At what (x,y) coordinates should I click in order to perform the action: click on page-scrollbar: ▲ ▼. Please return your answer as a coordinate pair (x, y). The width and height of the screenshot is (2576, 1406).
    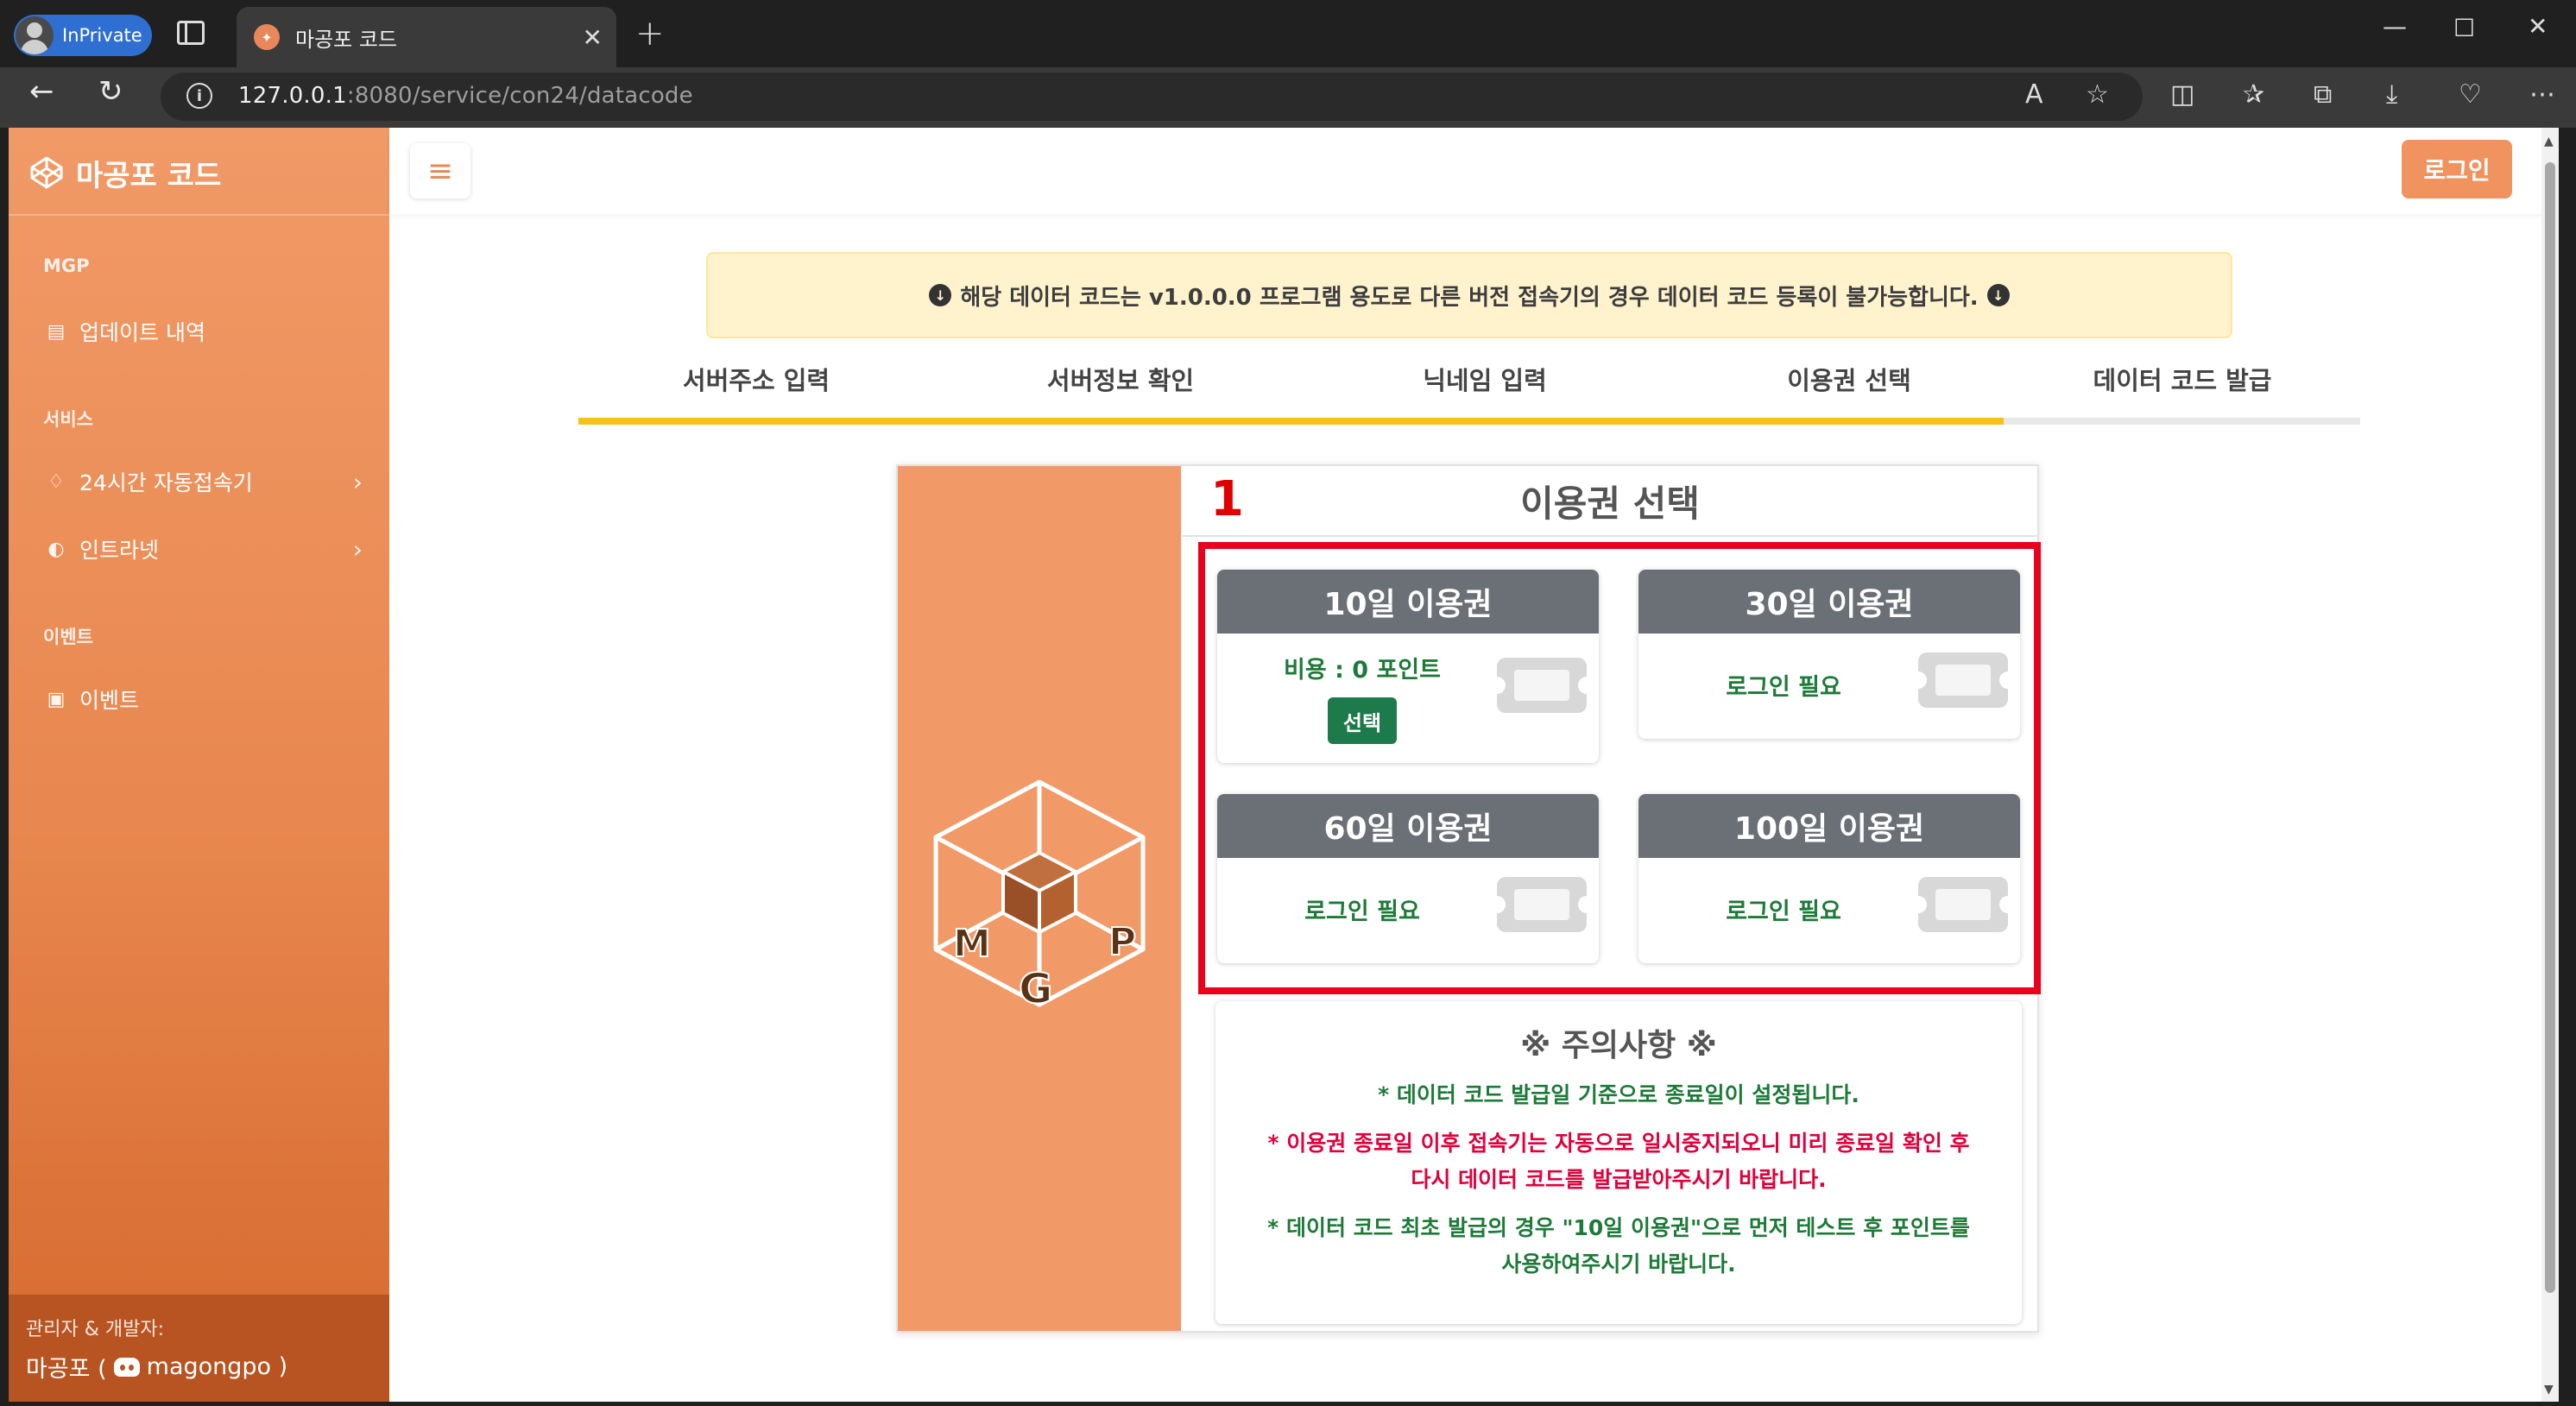
    Looking at the image, I should click on (2550, 765).